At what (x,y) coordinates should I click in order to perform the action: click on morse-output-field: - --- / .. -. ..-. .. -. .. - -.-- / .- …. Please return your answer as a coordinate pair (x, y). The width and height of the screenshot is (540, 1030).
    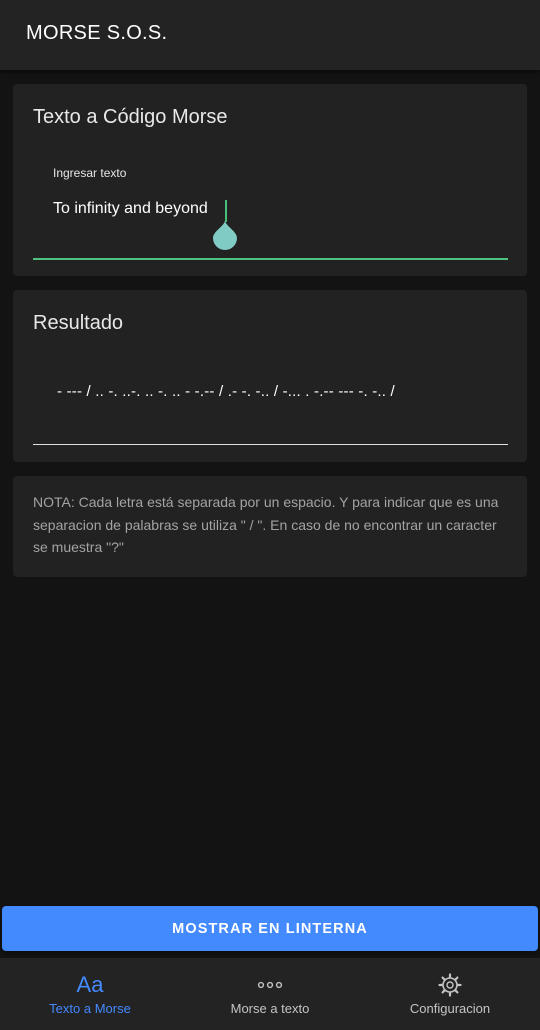
    Looking at the image, I should click on (226, 391).